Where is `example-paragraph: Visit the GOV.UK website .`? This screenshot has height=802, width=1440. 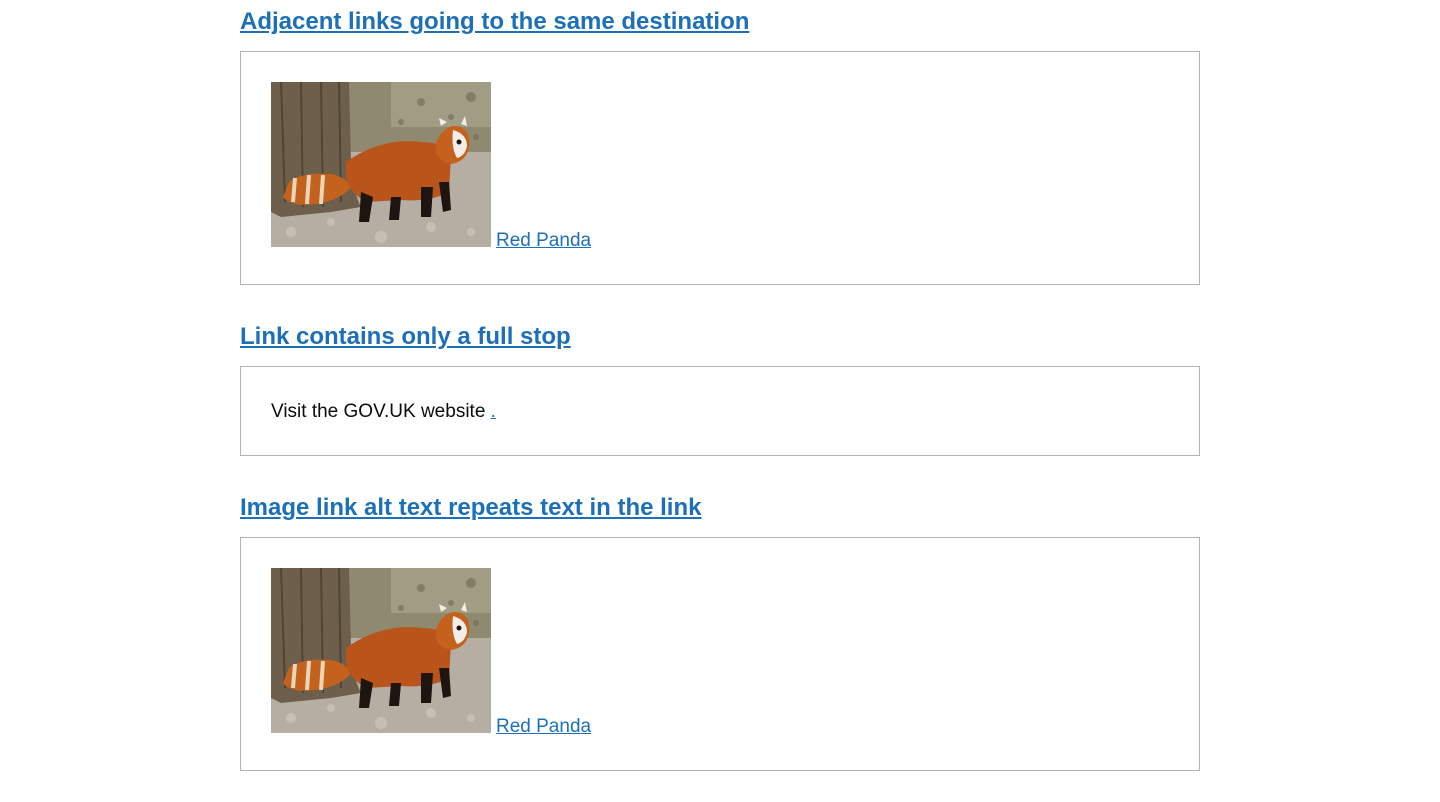 example-paragraph: Visit the GOV.UK website . is located at coordinates (383, 412).